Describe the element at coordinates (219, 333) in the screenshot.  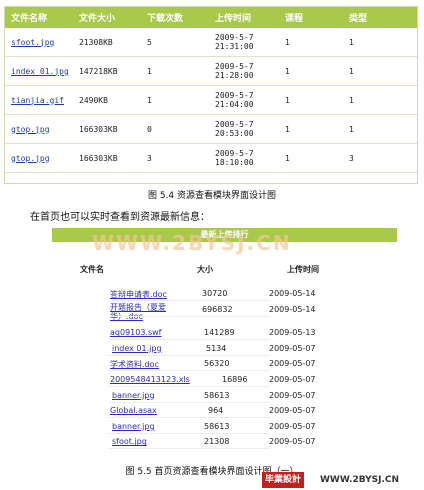
I see `file-size: 141289` at that location.